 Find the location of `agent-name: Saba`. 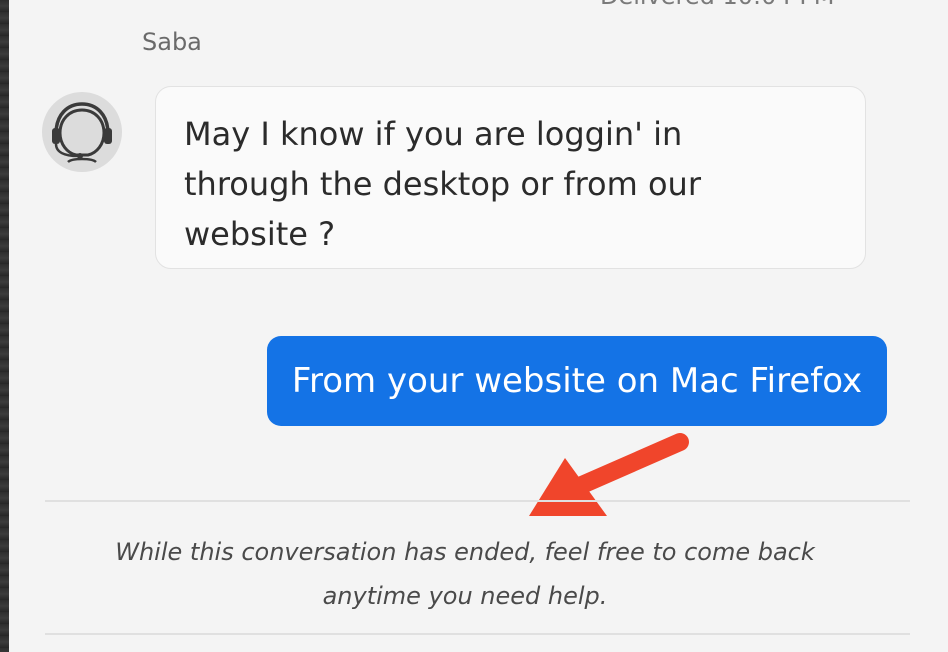

agent-name: Saba is located at coordinates (172, 42).